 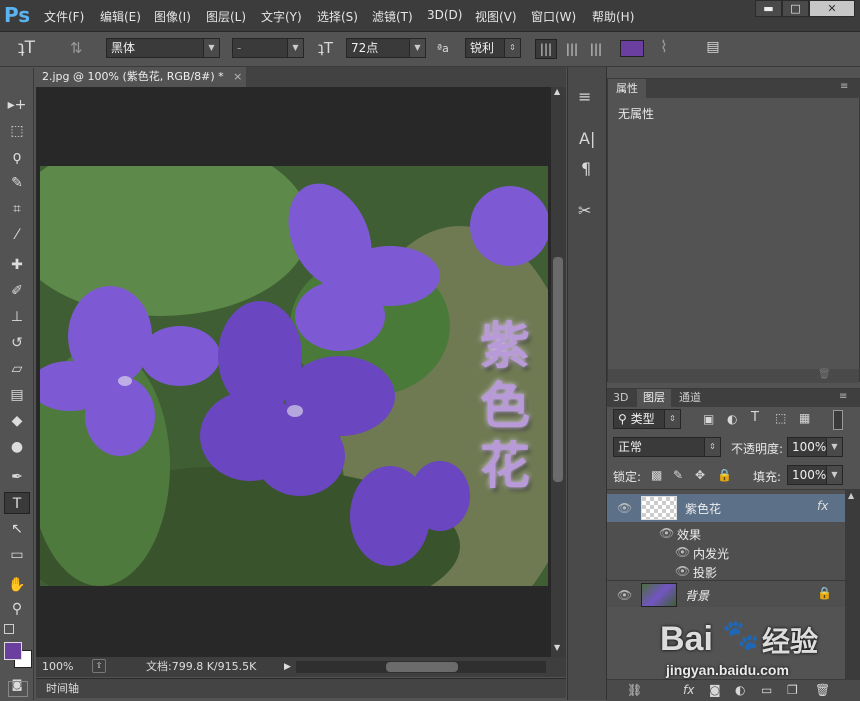 I want to click on close-button: ✕, so click(x=832, y=8).